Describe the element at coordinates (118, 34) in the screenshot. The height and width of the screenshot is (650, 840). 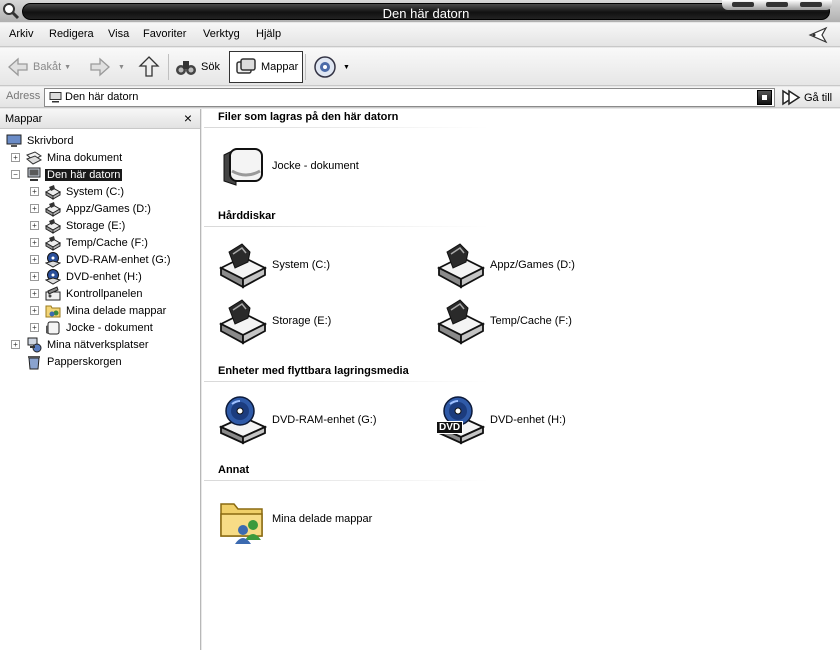
I see `menu-visa: Visa` at that location.